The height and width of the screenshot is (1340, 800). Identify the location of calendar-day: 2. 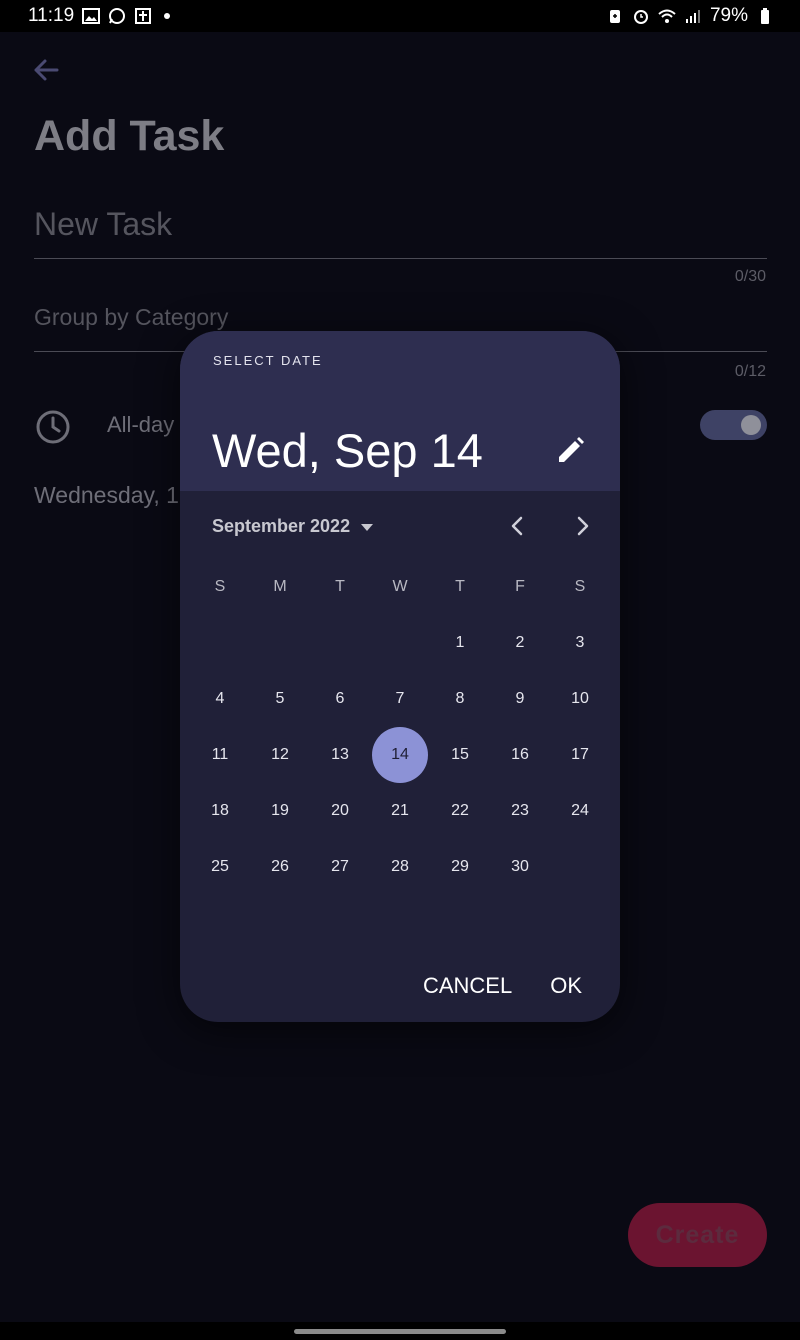
(520, 643).